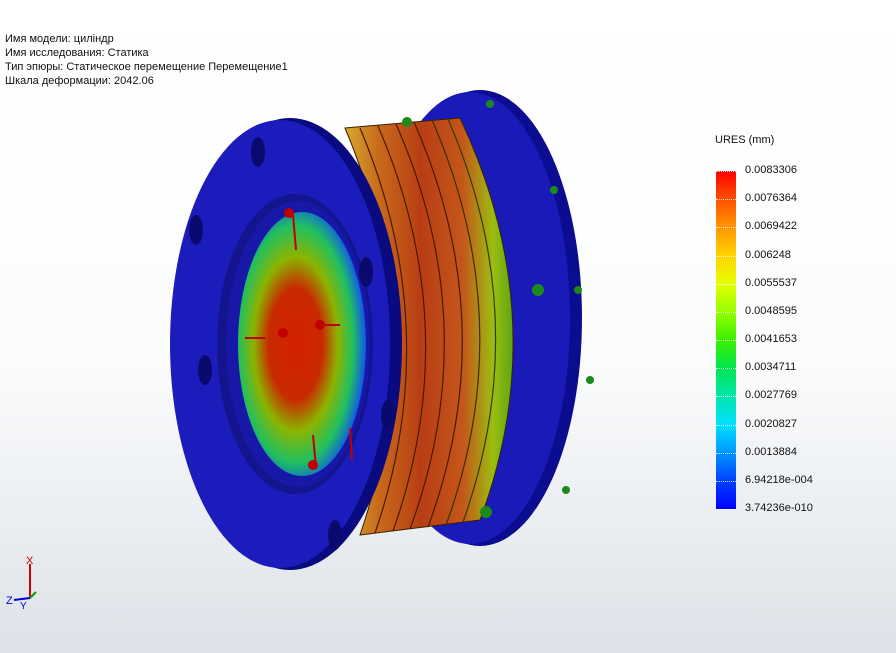 The image size is (896, 653). What do you see at coordinates (9, 601) in the screenshot?
I see `triad-z-label: Z` at bounding box center [9, 601].